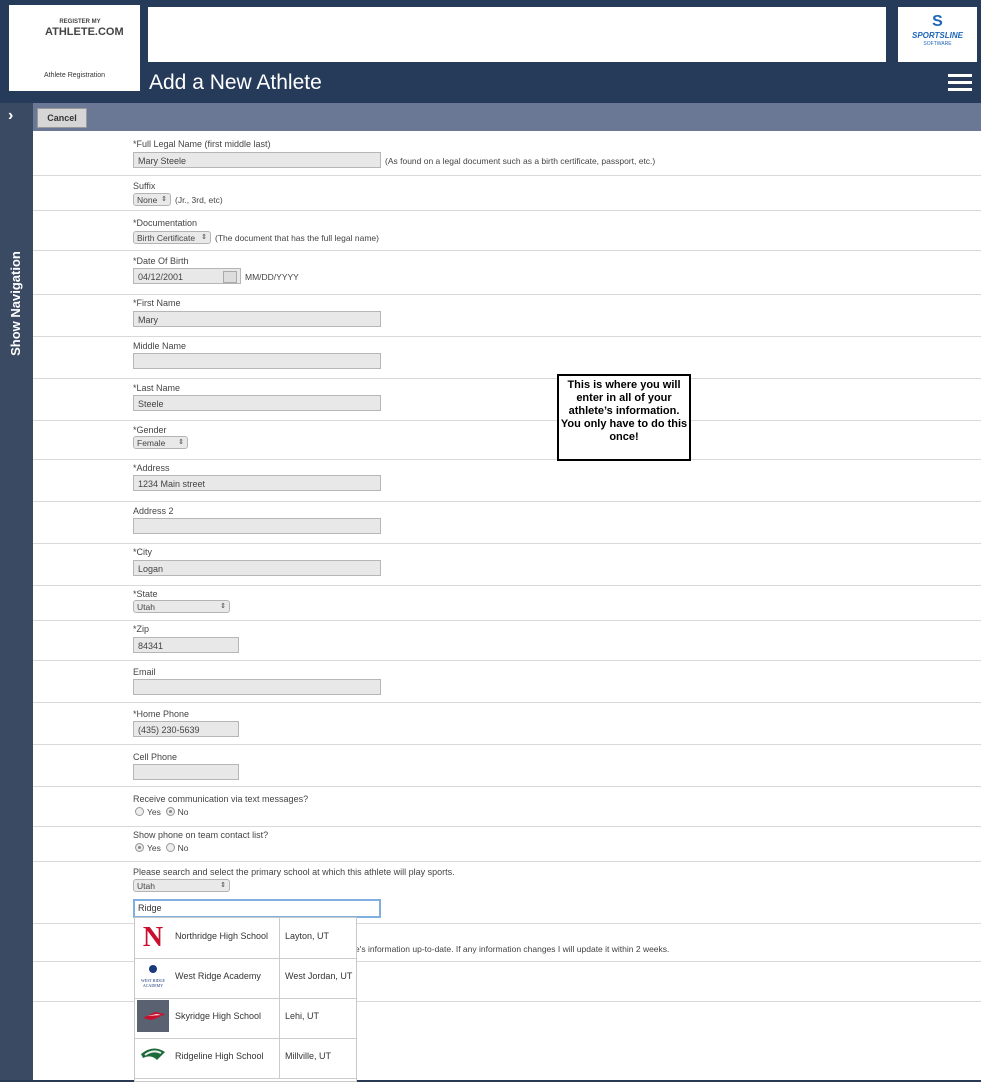 This screenshot has height=1082, width=981. I want to click on middle-name-label: Middle Name, so click(160, 346).